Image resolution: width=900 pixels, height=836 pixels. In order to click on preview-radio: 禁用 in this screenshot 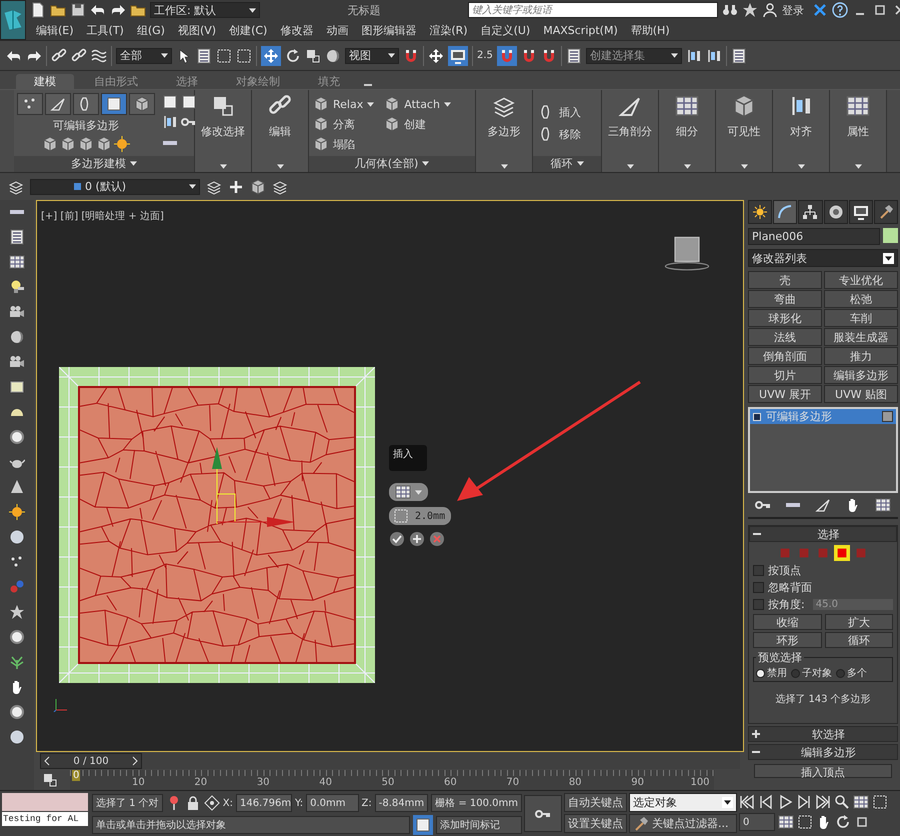, I will do `click(771, 673)`.